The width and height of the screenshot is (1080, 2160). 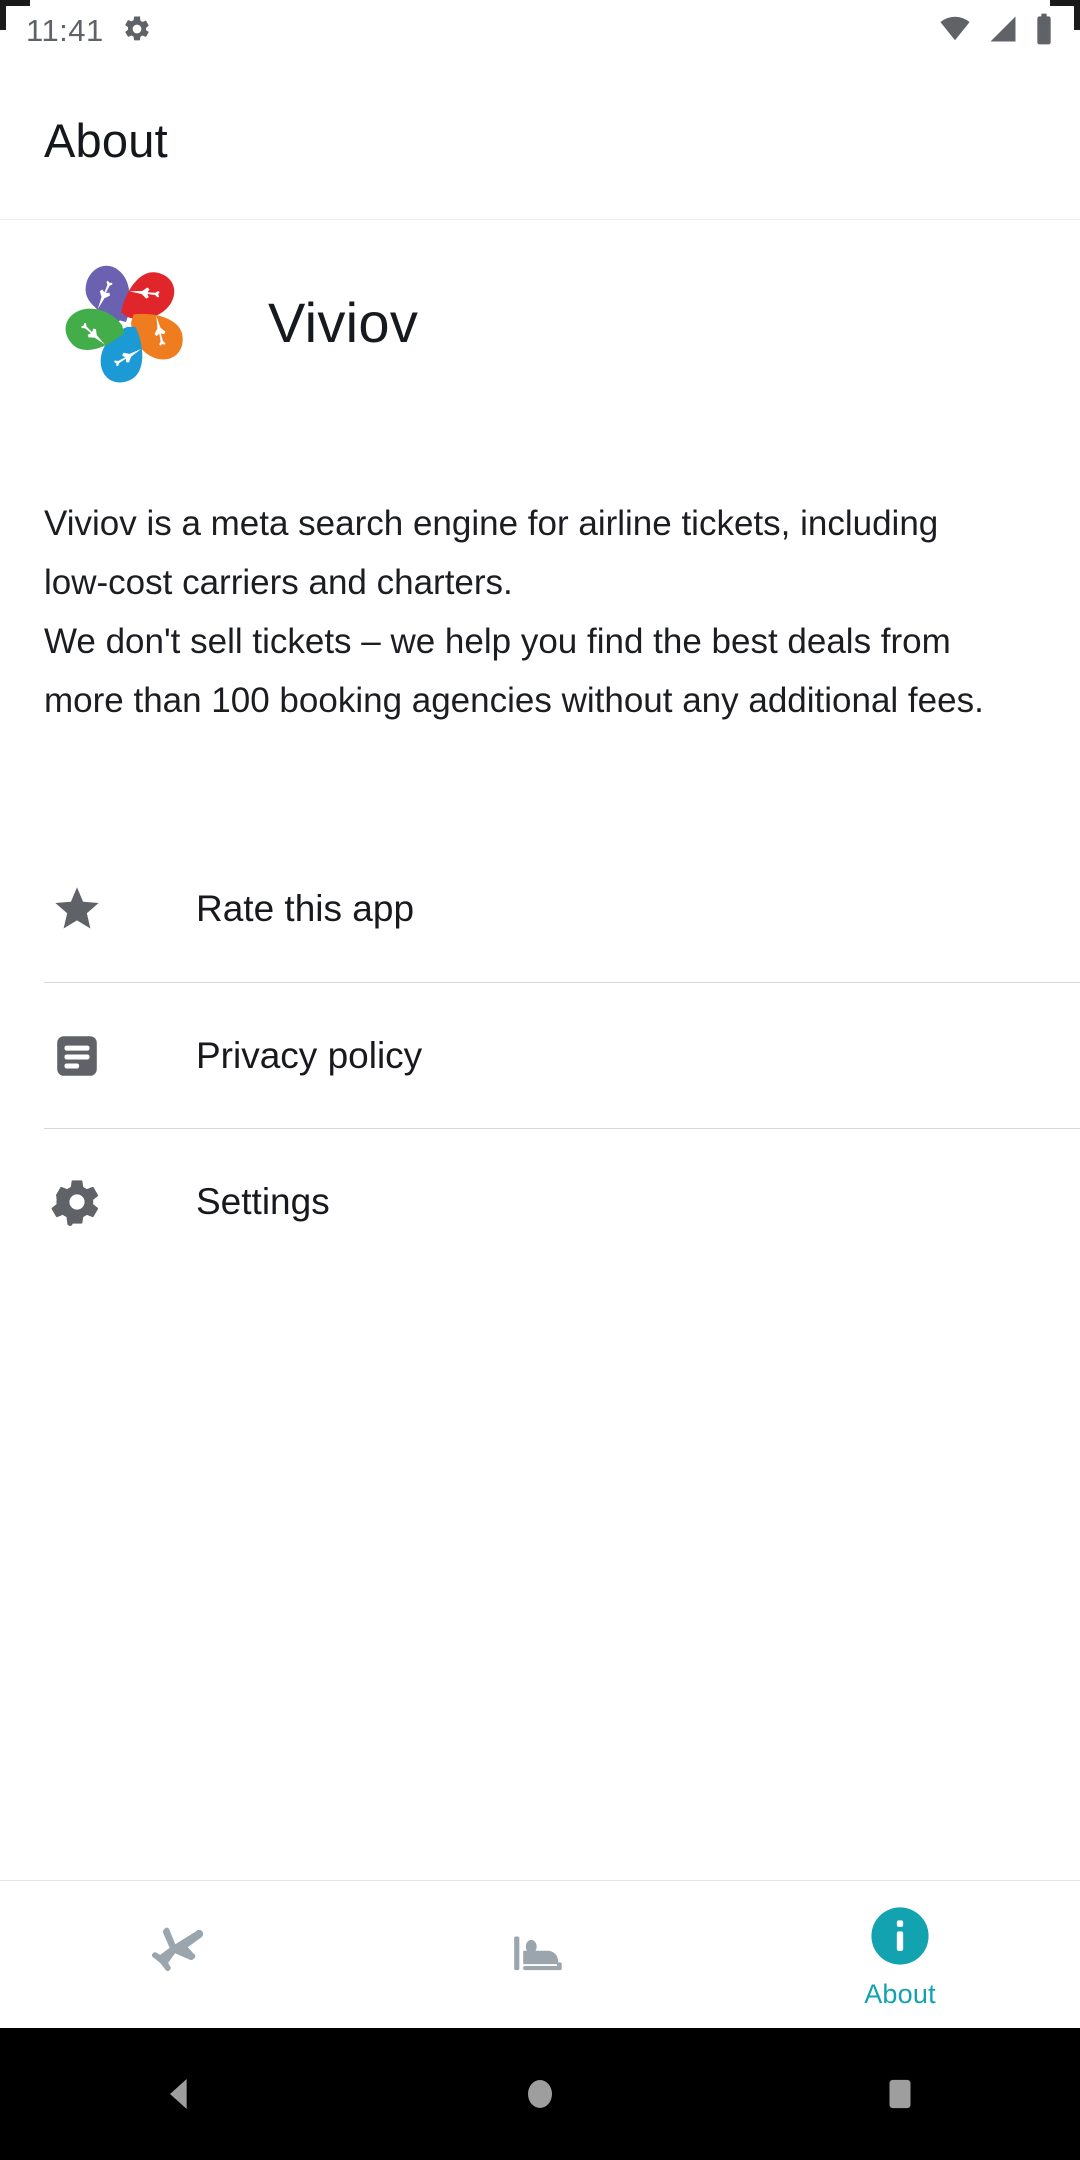 I want to click on status-bar: 11:41, so click(x=540, y=31).